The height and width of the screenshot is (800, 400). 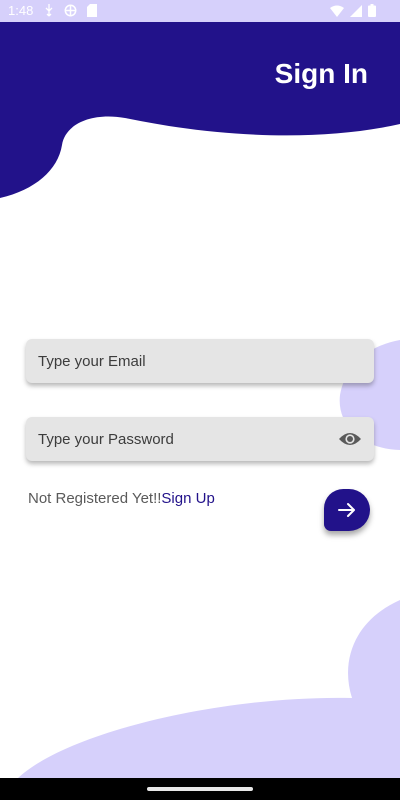 I want to click on sd-card-icon, so click(x=92, y=10).